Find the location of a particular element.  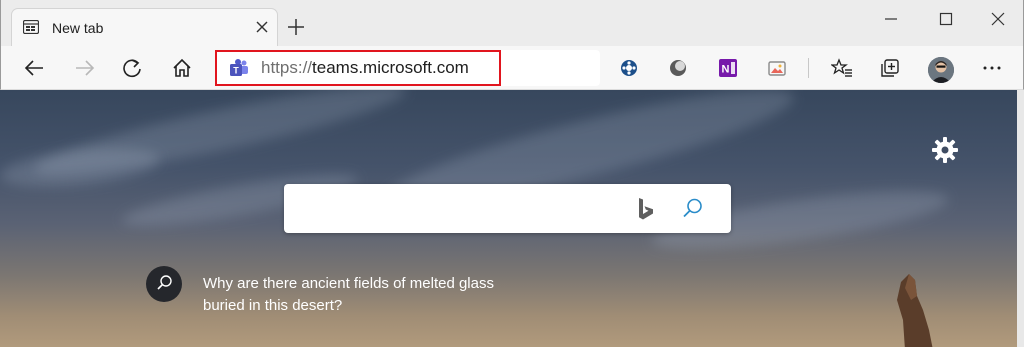

svg-text: N is located at coordinates (726, 70).